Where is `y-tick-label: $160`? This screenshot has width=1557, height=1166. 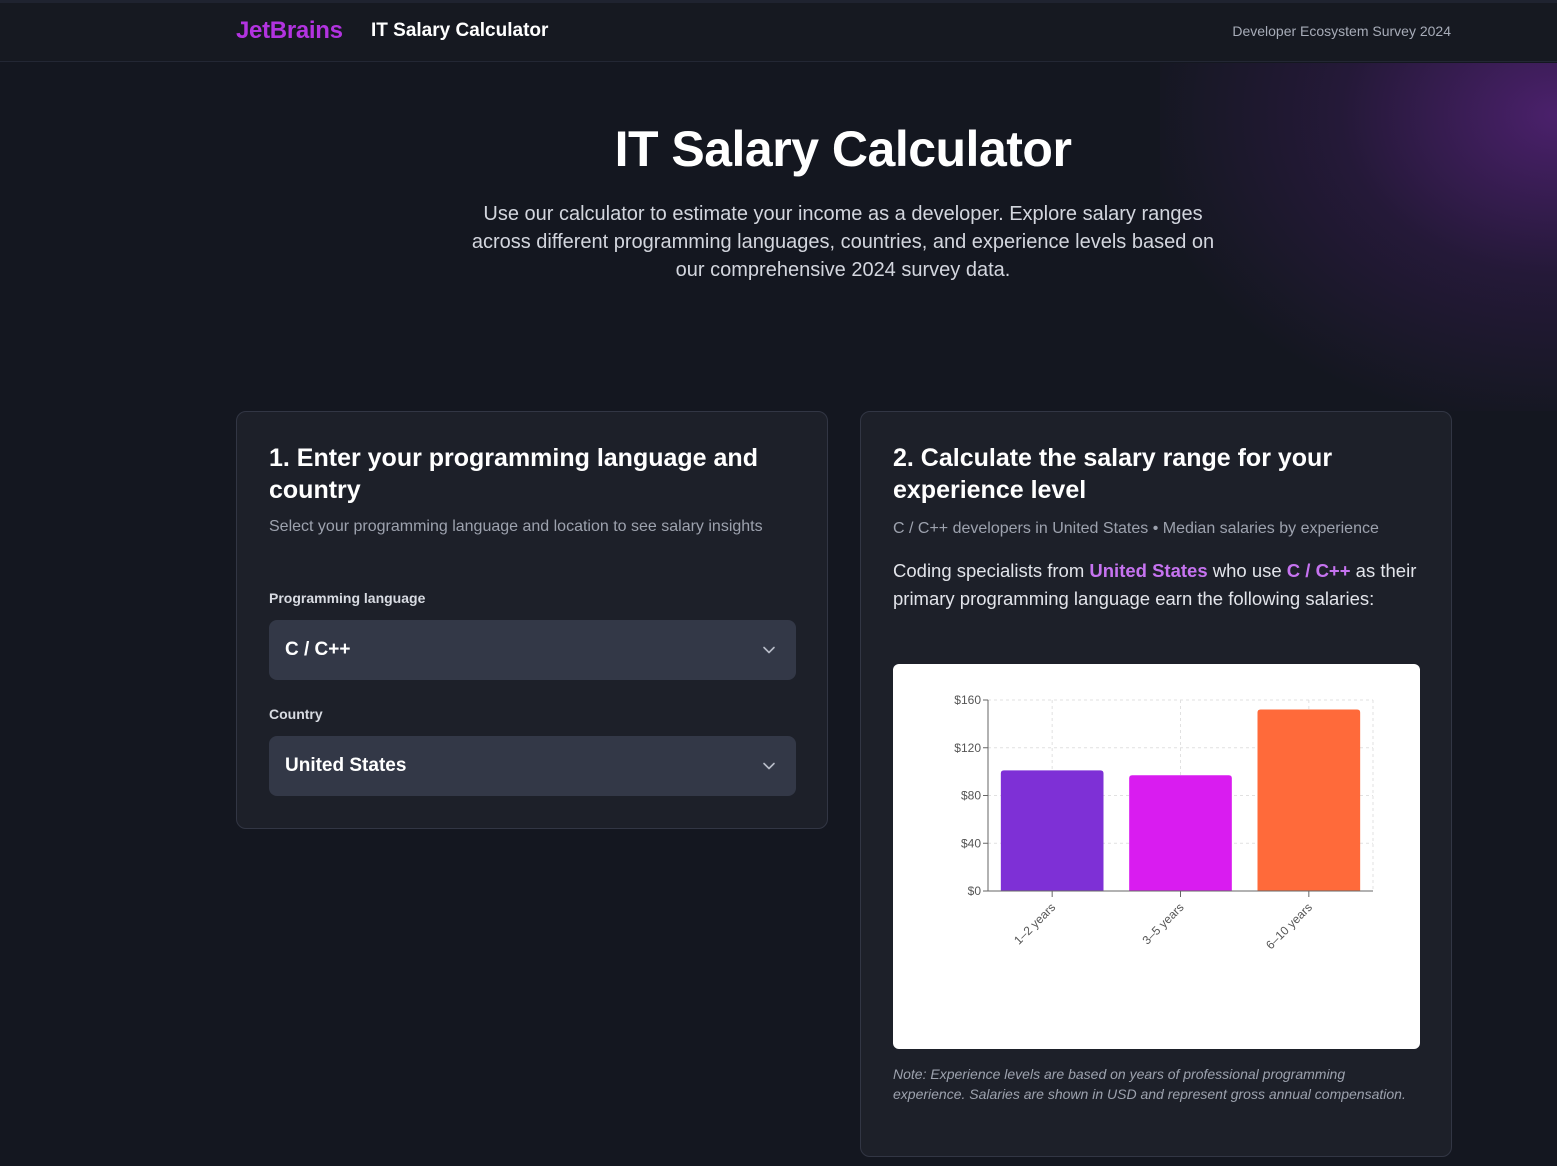
y-tick-label: $160 is located at coordinates (967, 700).